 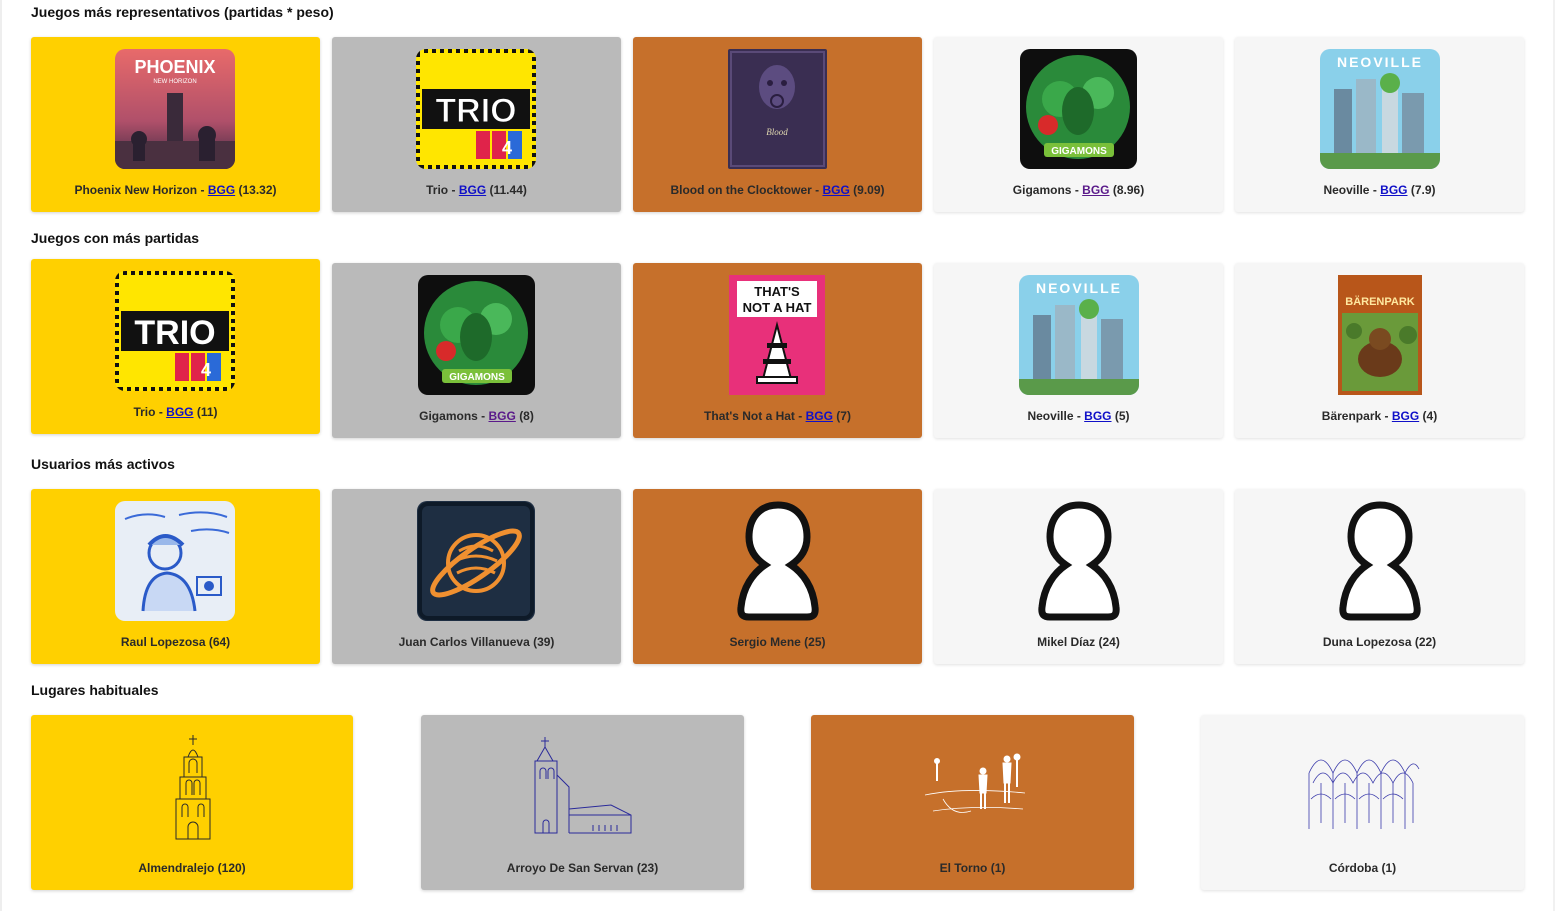 What do you see at coordinates (192, 868) in the screenshot?
I see `place-name: Almendralejo (120)` at bounding box center [192, 868].